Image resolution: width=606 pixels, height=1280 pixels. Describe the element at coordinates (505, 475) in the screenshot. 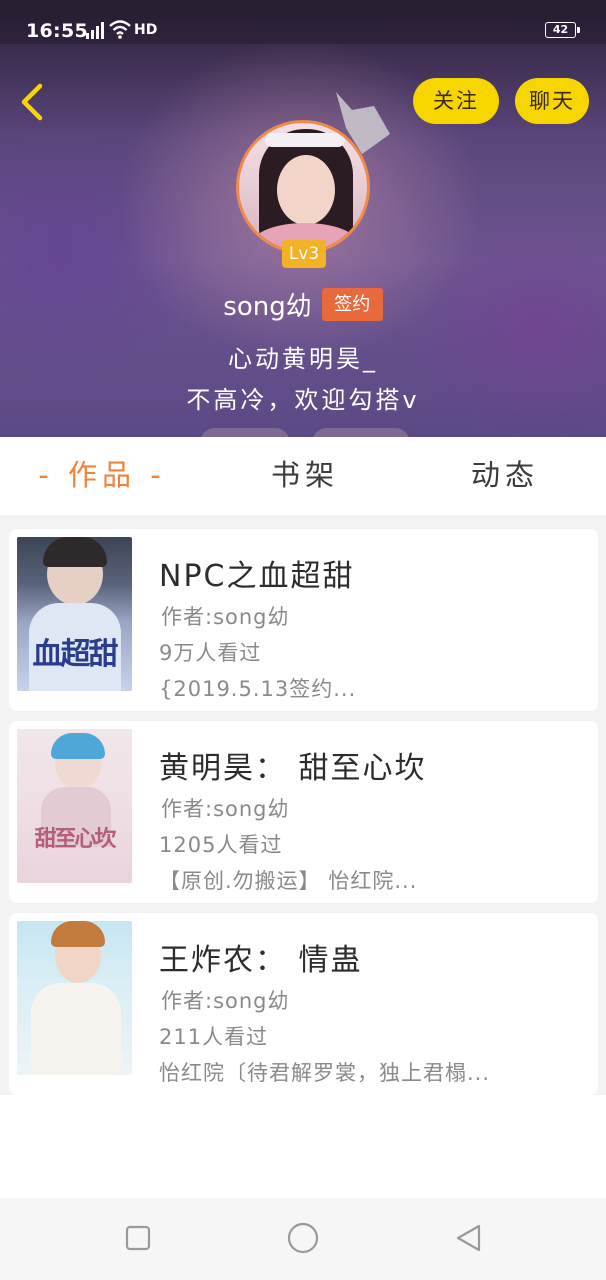

I see `tab-moments: 动态` at that location.